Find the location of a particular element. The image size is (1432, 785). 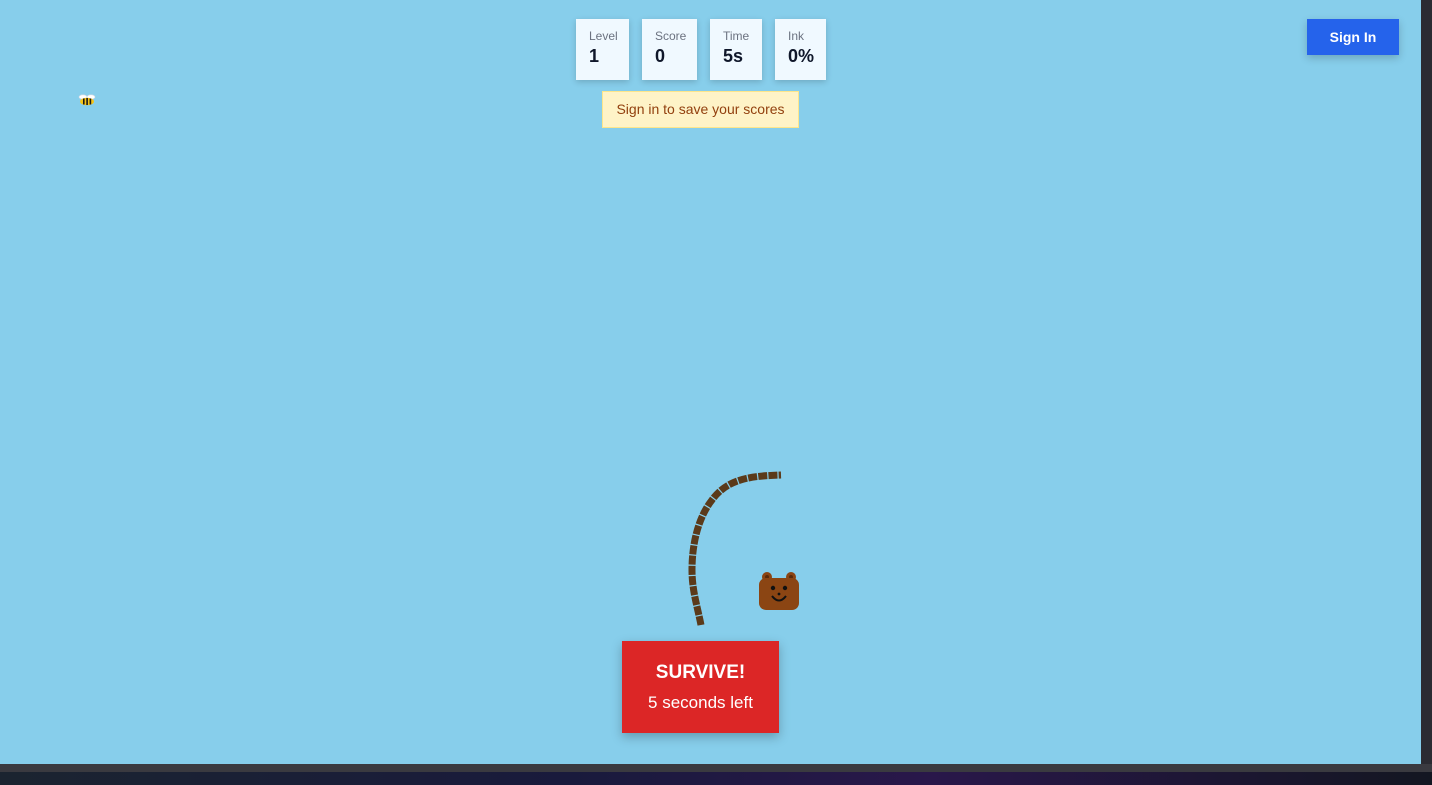

bee-icon is located at coordinates (87, 100).